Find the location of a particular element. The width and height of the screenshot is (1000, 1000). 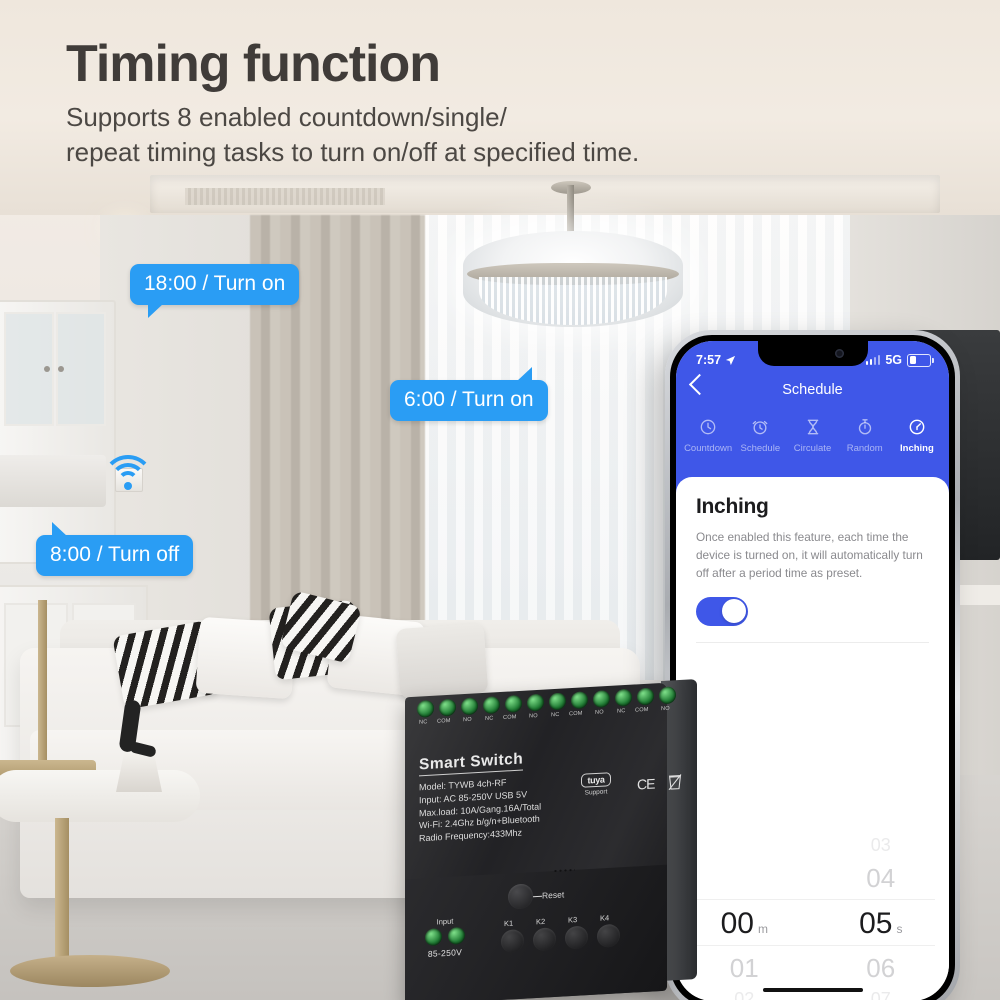

input-screws is located at coordinates (445, 936).